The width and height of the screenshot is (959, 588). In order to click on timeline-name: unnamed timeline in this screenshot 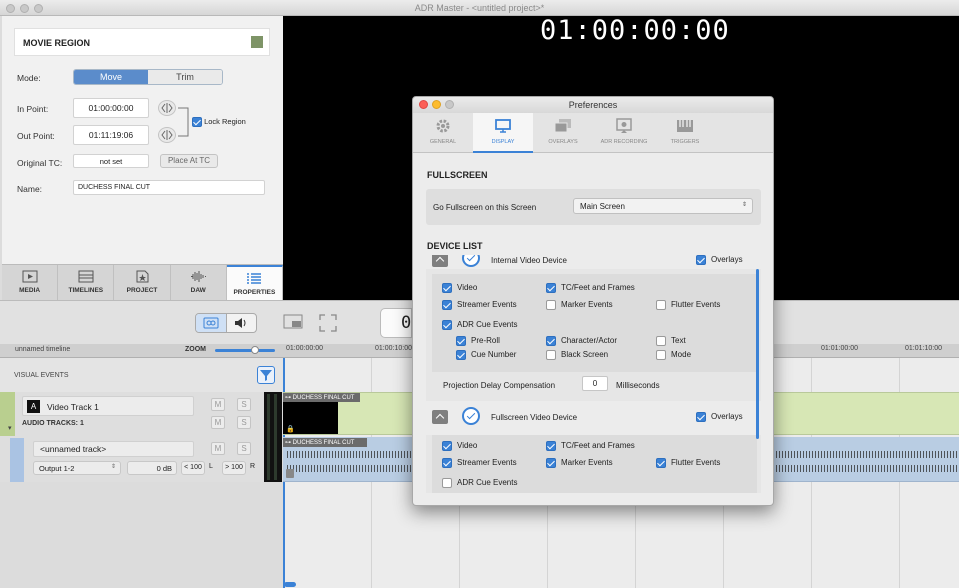, I will do `click(43, 349)`.